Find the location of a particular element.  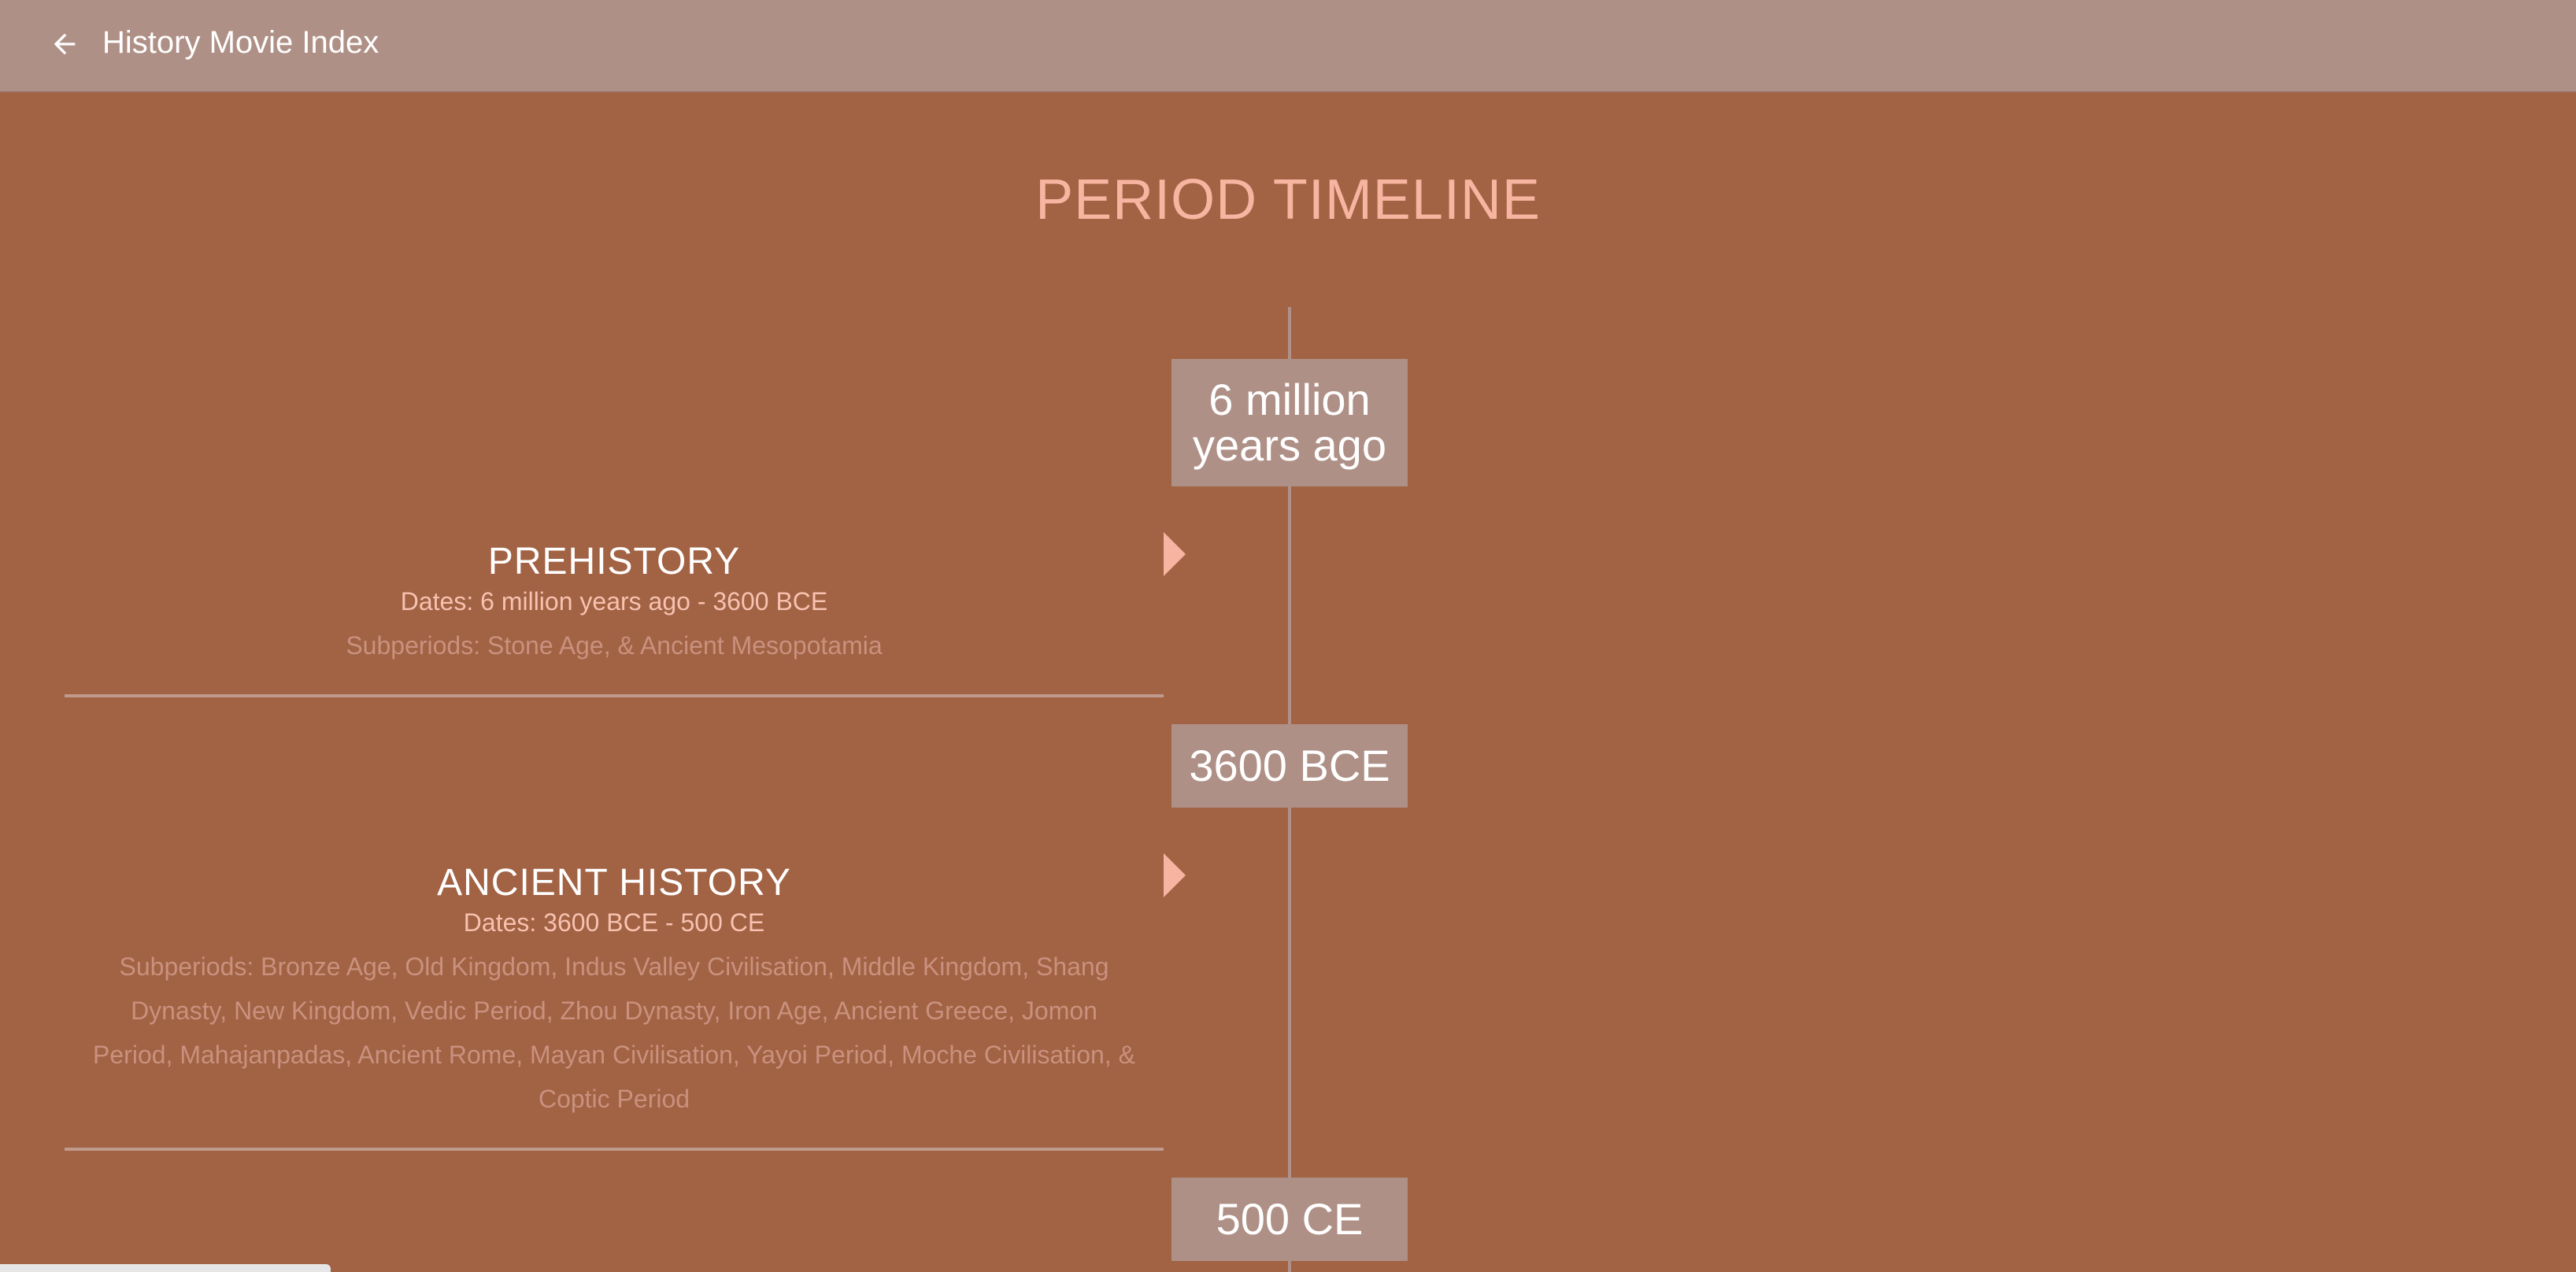

period-title: PREHISTORY is located at coordinates (614, 562).